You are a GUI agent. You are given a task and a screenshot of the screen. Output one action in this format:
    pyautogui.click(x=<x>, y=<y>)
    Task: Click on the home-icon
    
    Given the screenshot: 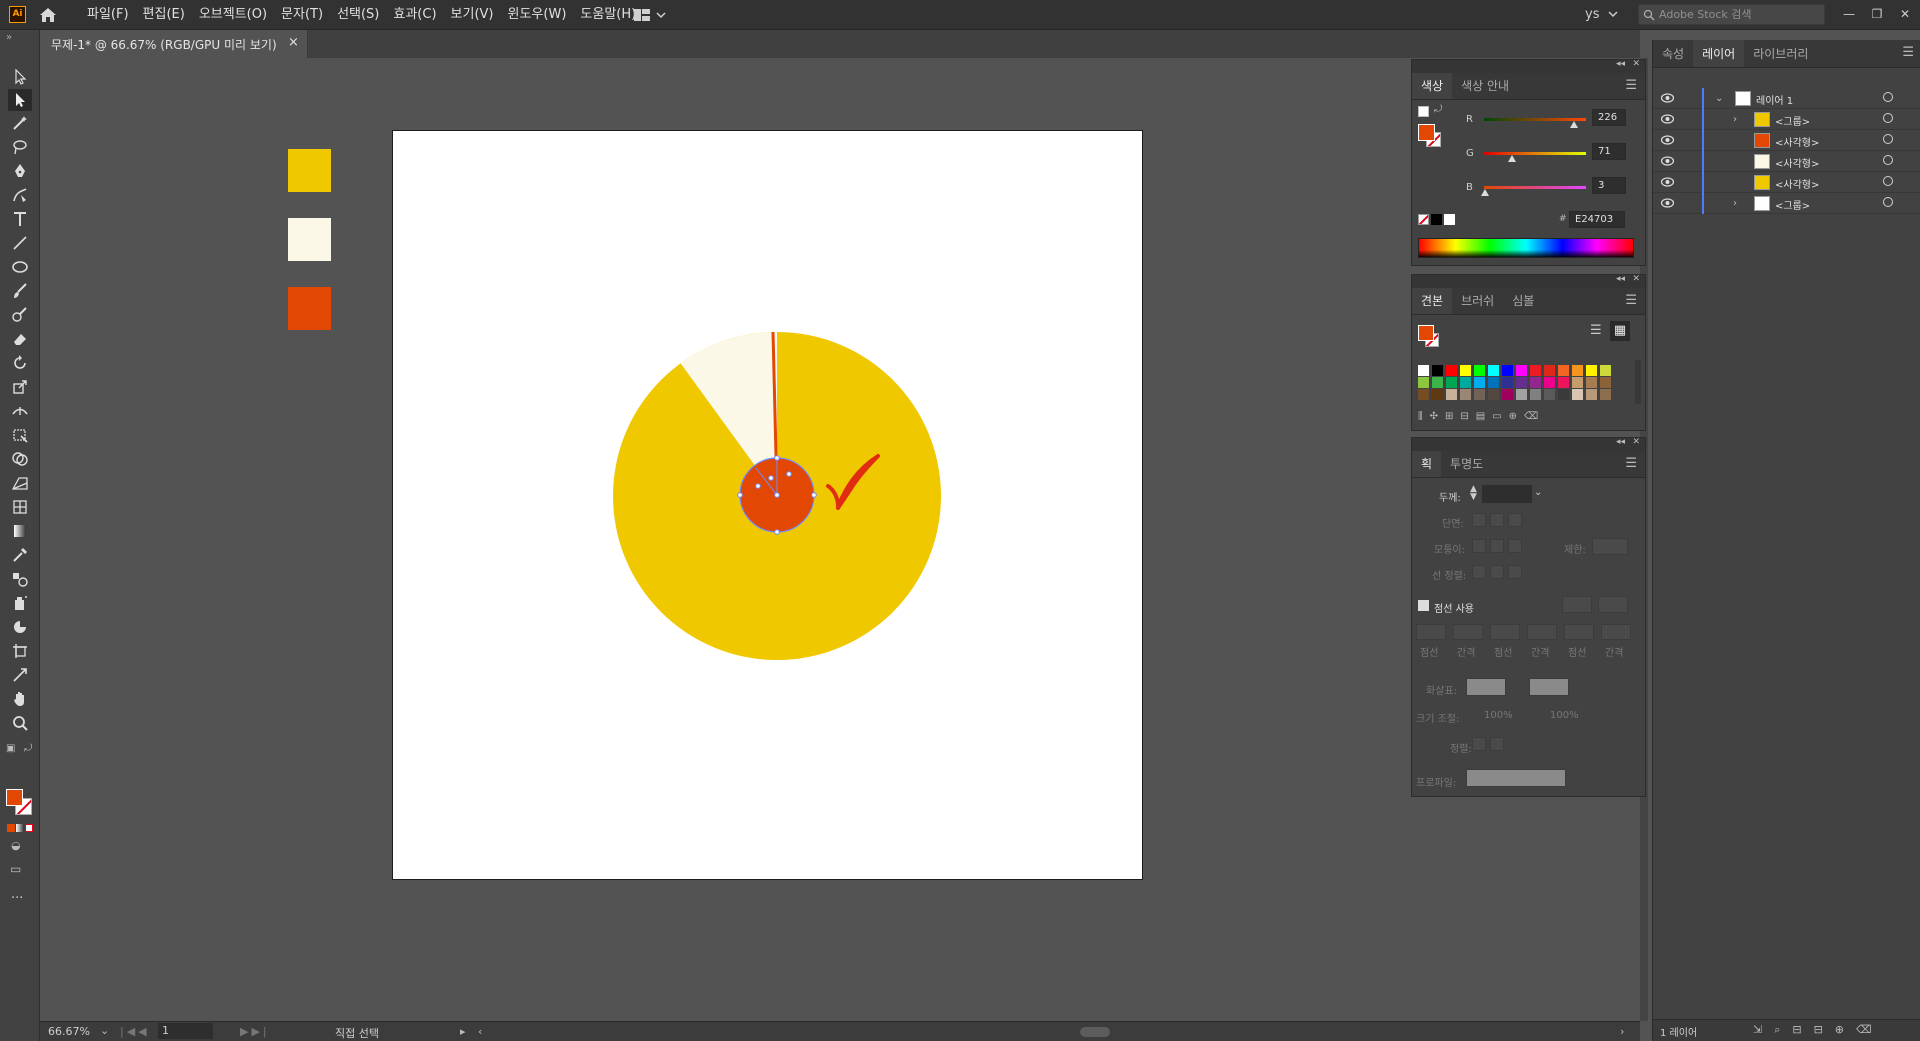 What is the action you would take?
    pyautogui.click(x=48, y=15)
    